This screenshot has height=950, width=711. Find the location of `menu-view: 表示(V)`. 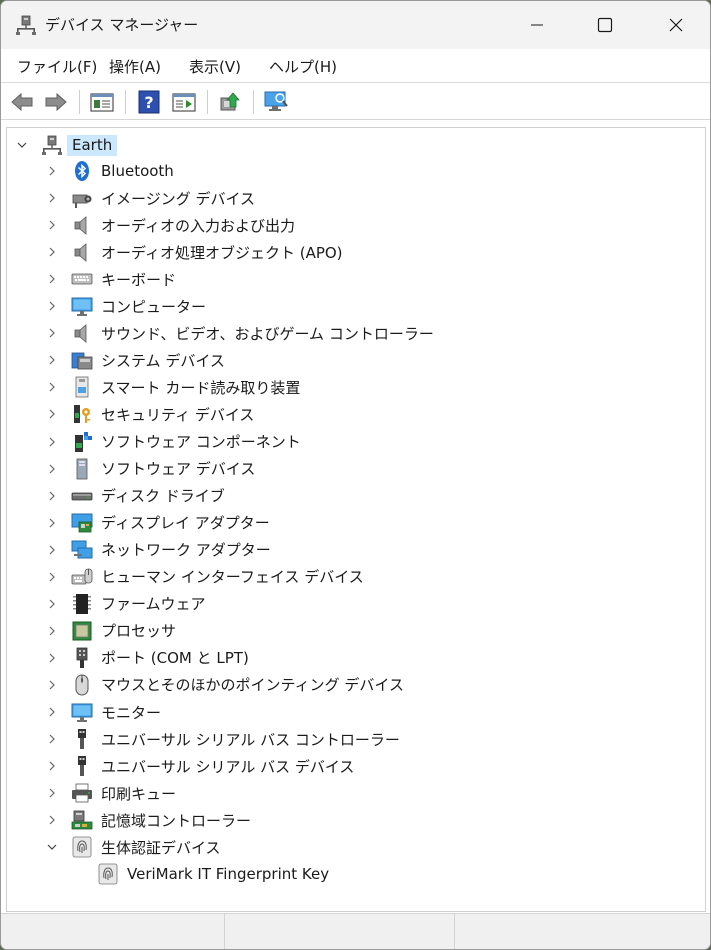

menu-view: 表示(V) is located at coordinates (215, 66).